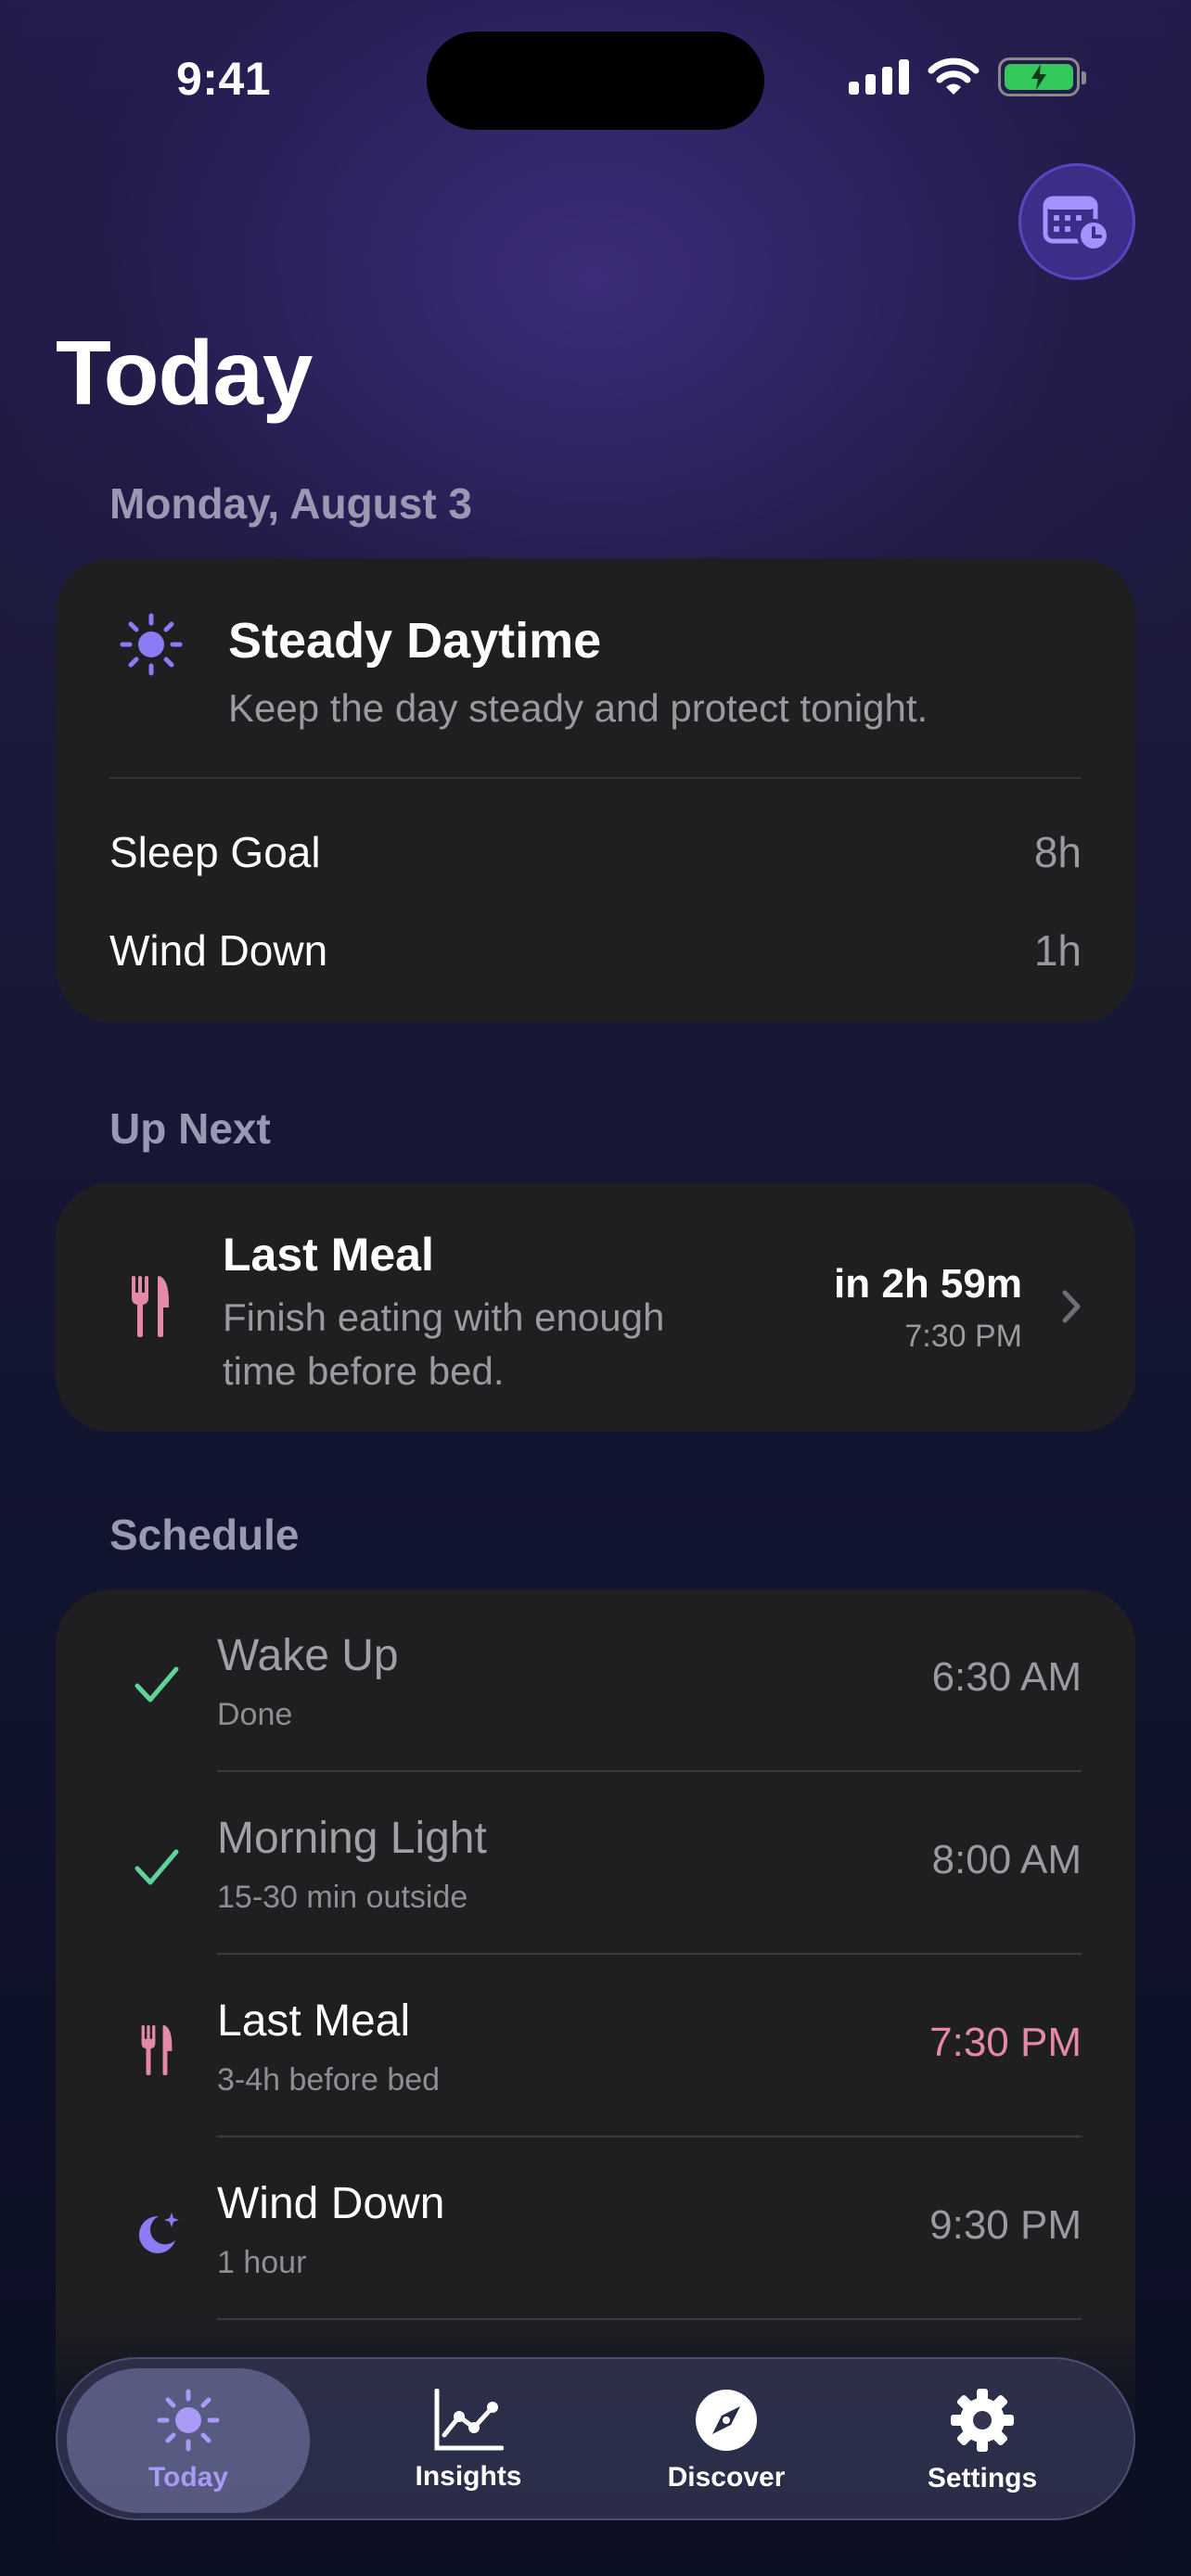  What do you see at coordinates (188, 2477) in the screenshot?
I see `tab-label: Today` at bounding box center [188, 2477].